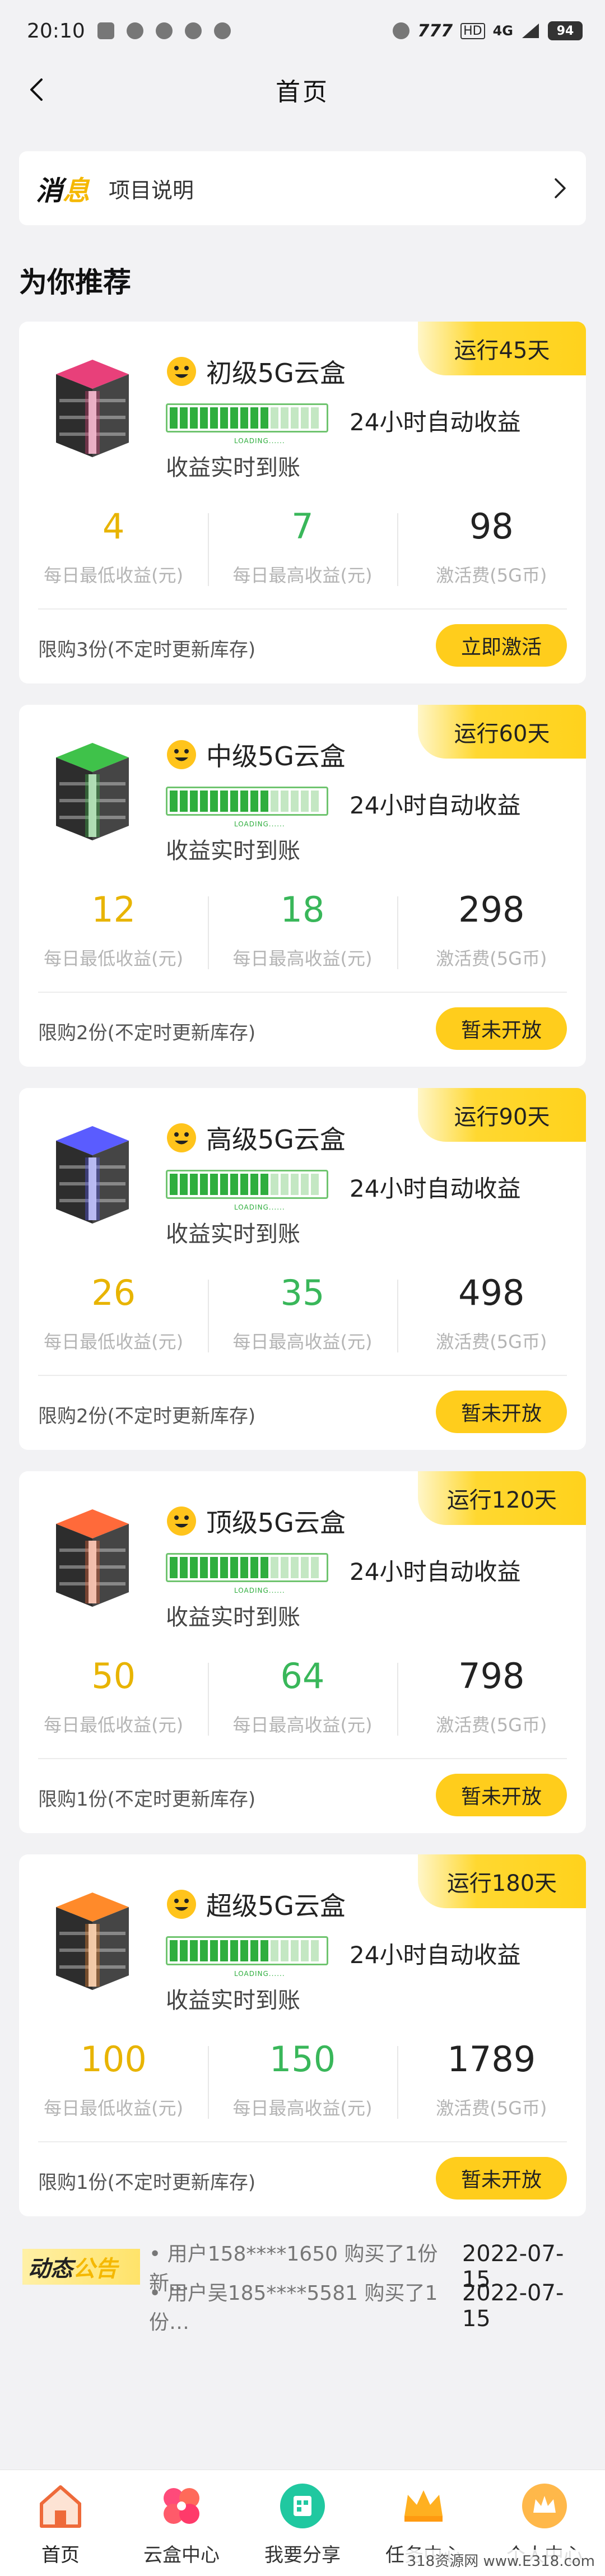 This screenshot has width=605, height=2576. Describe the element at coordinates (276, 1906) in the screenshot. I see `product-name: 超级5G云盒` at that location.